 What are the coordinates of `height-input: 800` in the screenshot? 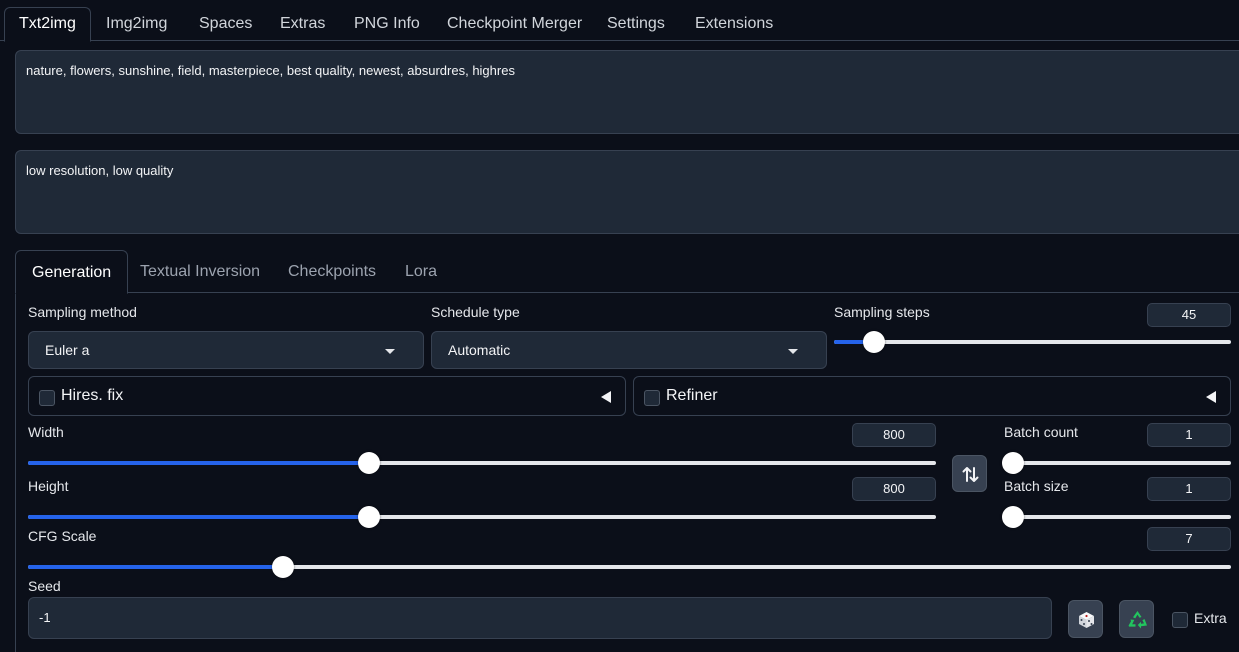 It's located at (894, 489).